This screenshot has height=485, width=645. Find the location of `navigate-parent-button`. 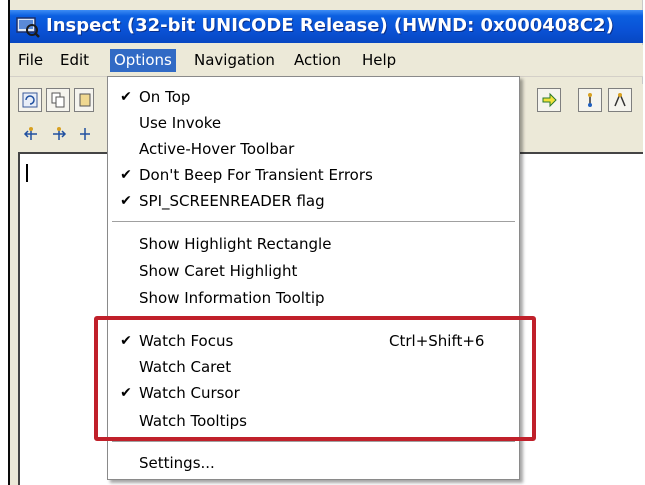

navigate-parent-button is located at coordinates (590, 100).